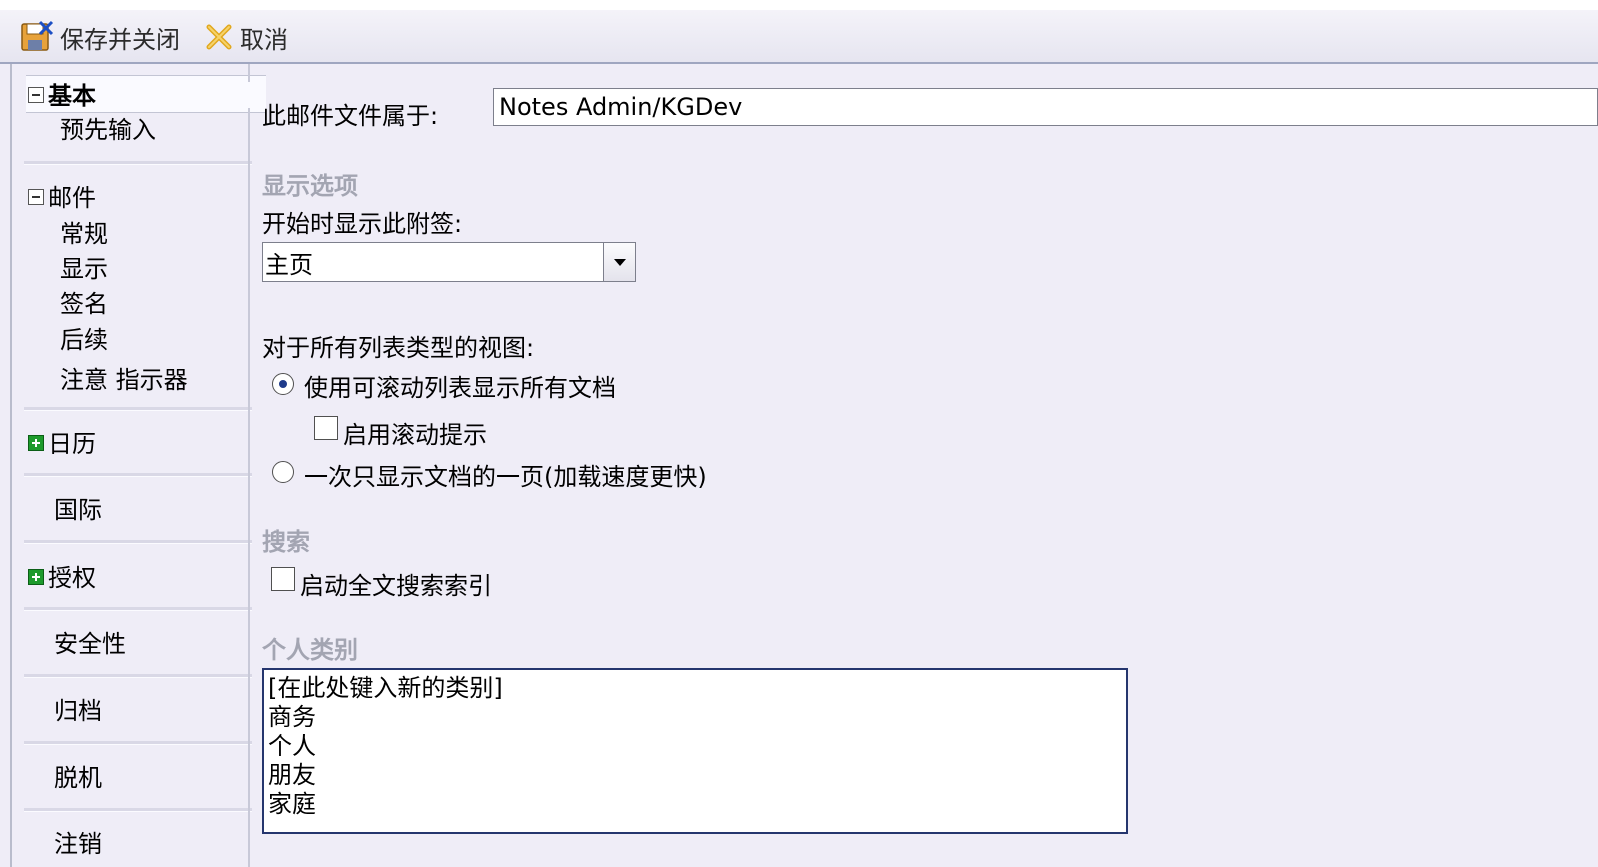 The height and width of the screenshot is (867, 1598). I want to click on save-close-icon, so click(37, 35).